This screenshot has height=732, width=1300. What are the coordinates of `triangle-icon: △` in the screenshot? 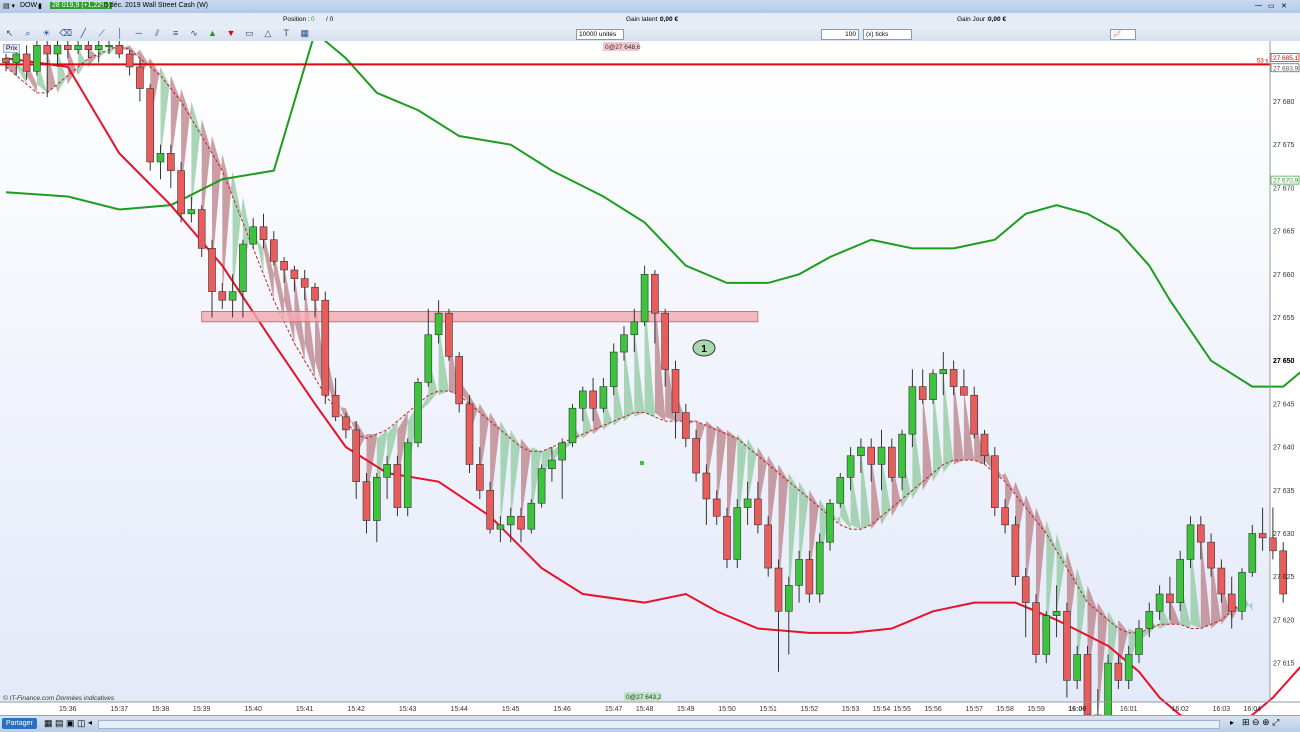 It's located at (267, 33).